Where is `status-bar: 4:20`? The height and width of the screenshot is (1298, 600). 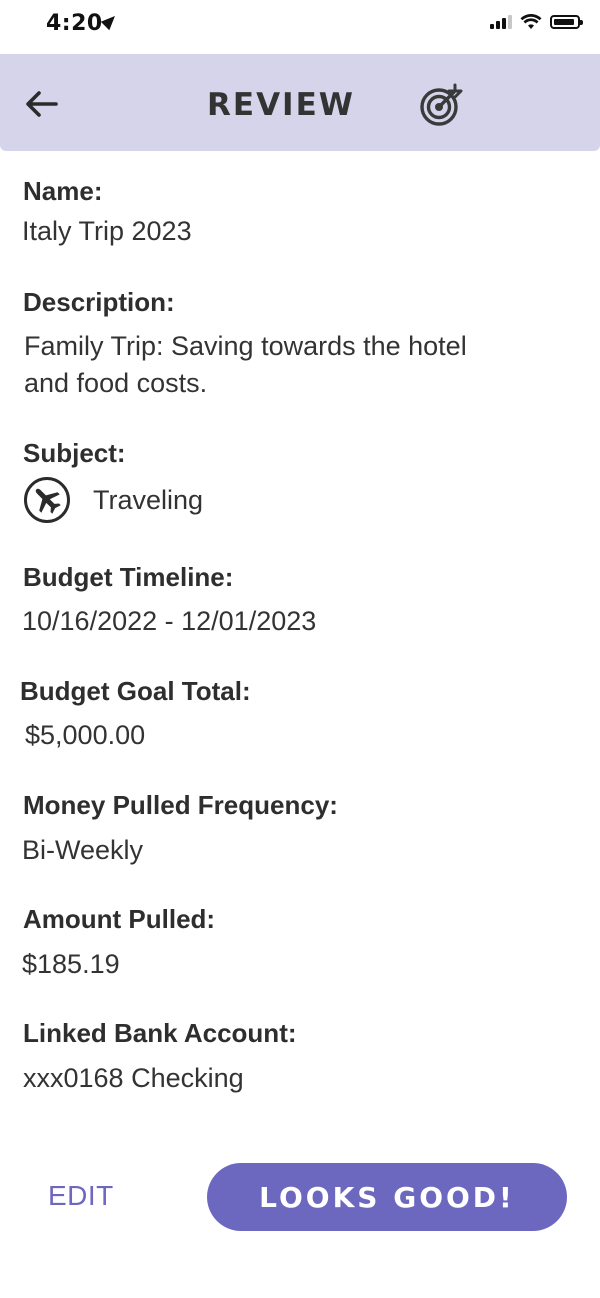 status-bar: 4:20 is located at coordinates (300, 27).